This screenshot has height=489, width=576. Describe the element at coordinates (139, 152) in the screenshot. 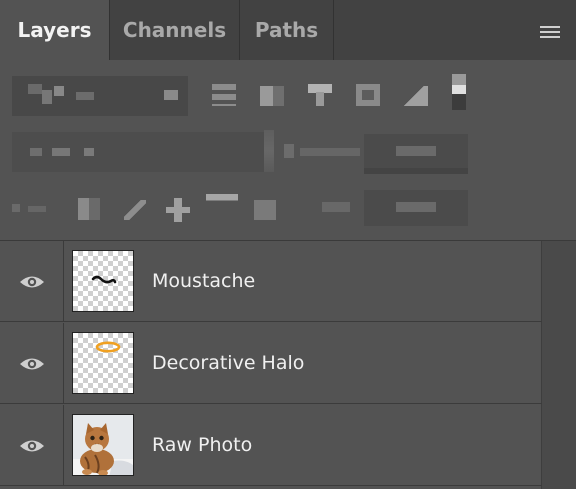

I see `blend-mode-dropdown` at that location.